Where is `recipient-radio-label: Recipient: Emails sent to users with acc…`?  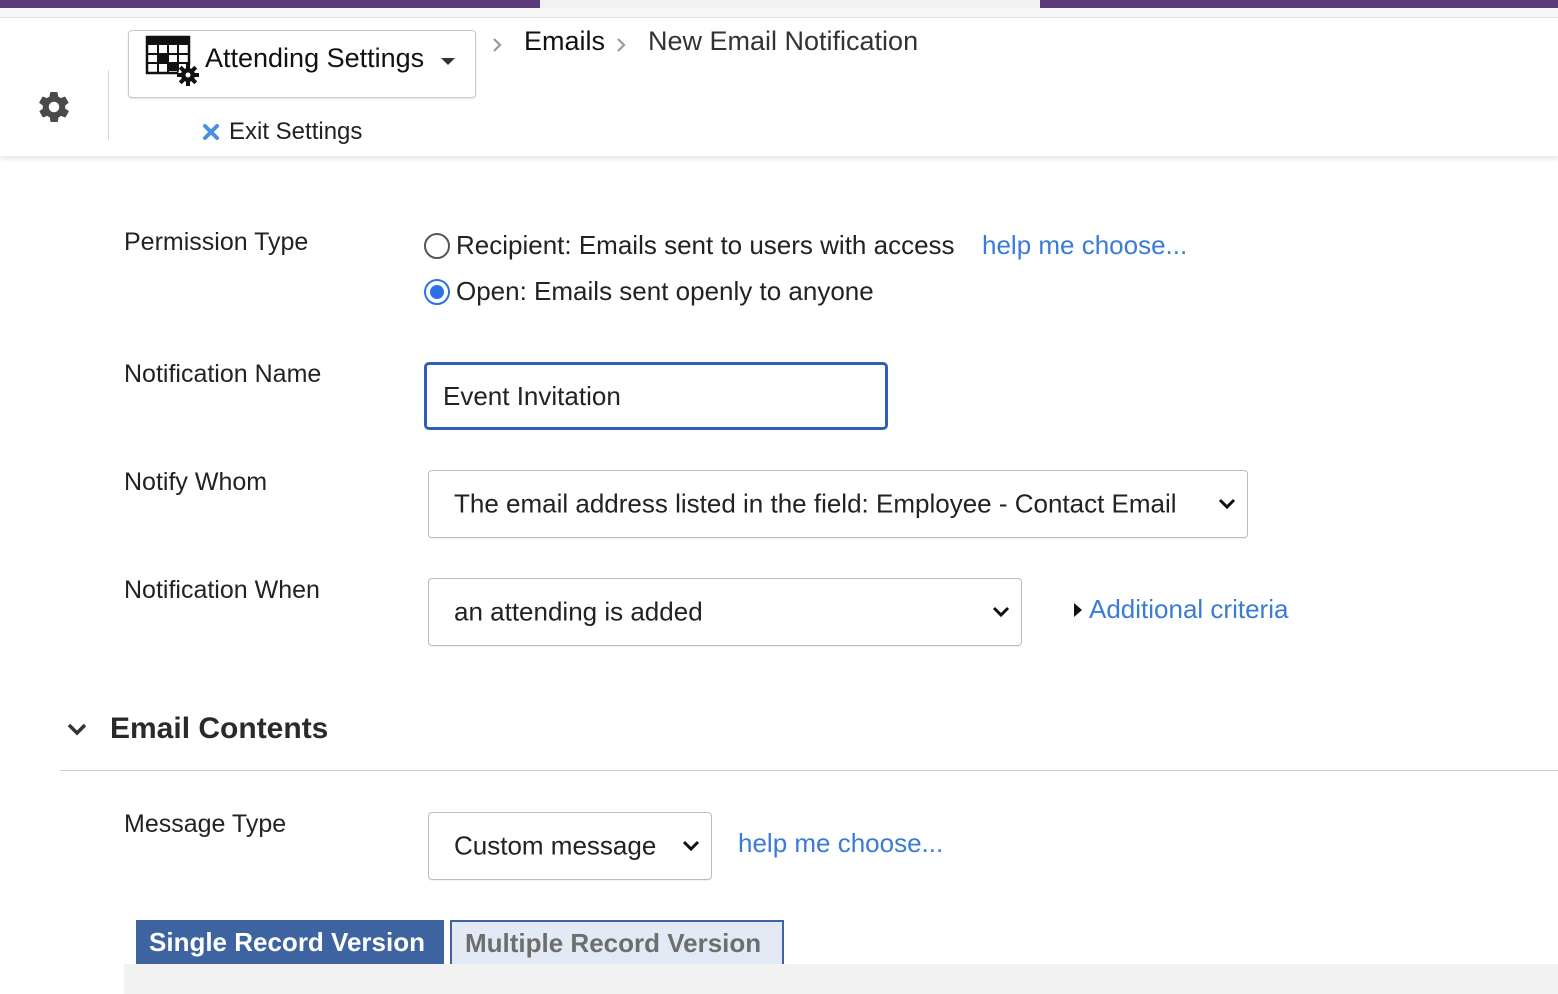 recipient-radio-label: Recipient: Emails sent to users with acc… is located at coordinates (705, 245).